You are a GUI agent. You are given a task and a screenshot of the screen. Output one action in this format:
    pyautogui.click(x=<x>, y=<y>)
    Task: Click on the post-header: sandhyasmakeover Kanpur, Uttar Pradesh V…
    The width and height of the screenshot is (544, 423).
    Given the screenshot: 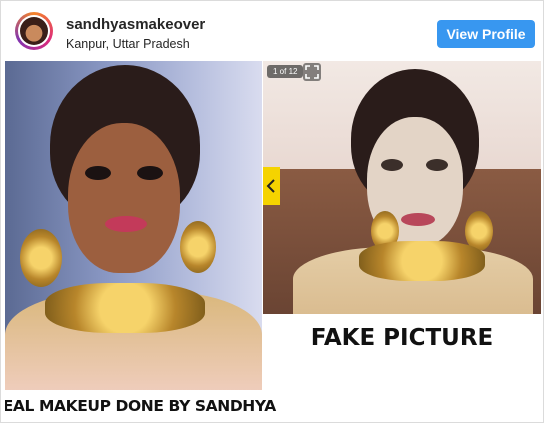 What is the action you would take?
    pyautogui.click(x=272, y=31)
    